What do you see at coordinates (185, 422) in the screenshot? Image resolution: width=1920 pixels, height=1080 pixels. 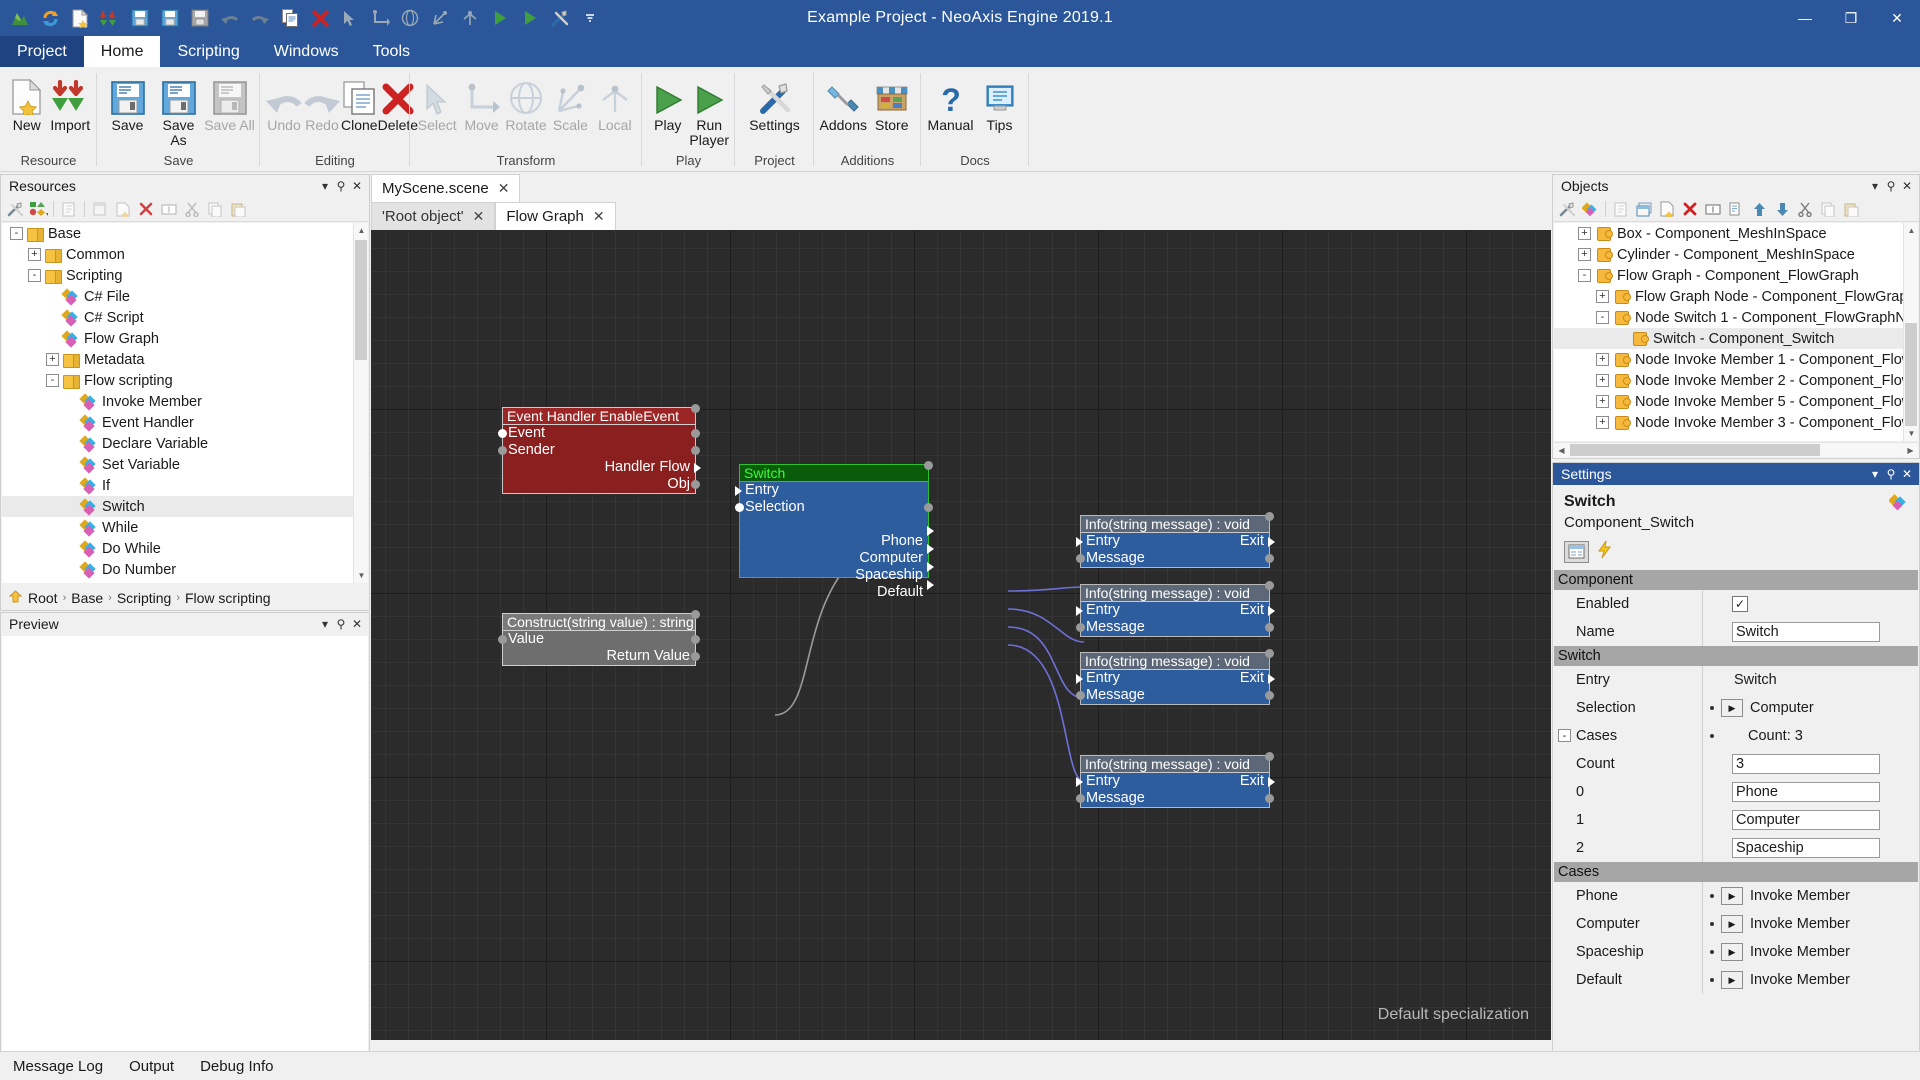 I see `tree-item: Event Handler` at bounding box center [185, 422].